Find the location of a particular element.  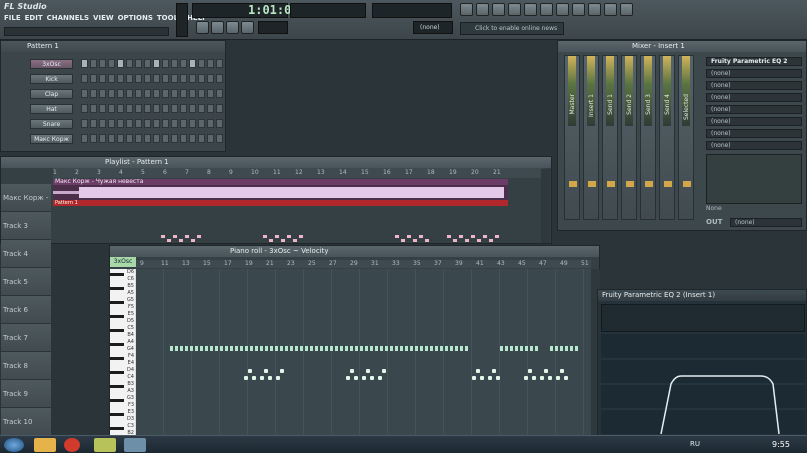

tempo-icon is located at coordinates (562, 9).